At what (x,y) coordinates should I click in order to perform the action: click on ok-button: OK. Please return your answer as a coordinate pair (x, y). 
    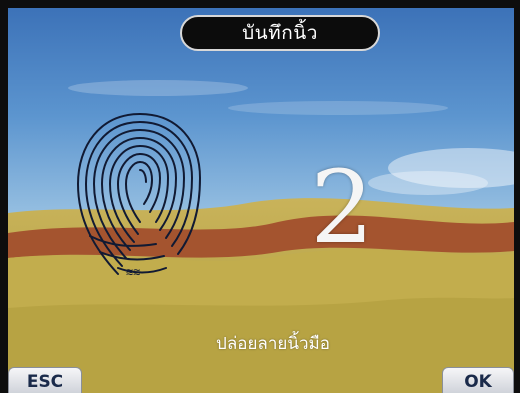
    Looking at the image, I should click on (478, 380).